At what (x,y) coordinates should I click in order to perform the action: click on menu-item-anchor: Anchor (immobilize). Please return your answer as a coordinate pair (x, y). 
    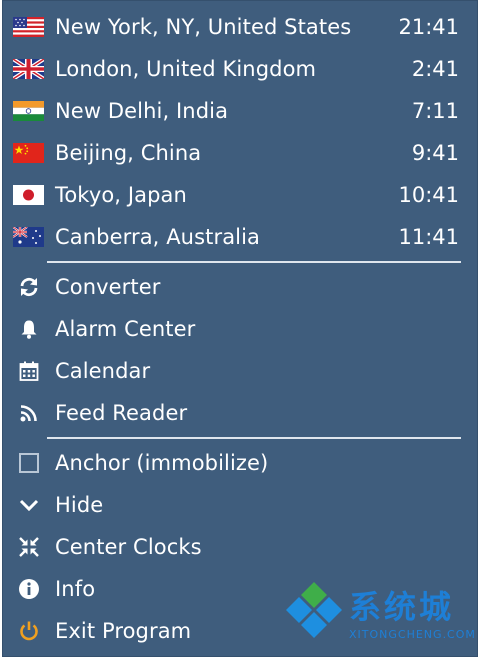
    Looking at the image, I should click on (240, 463).